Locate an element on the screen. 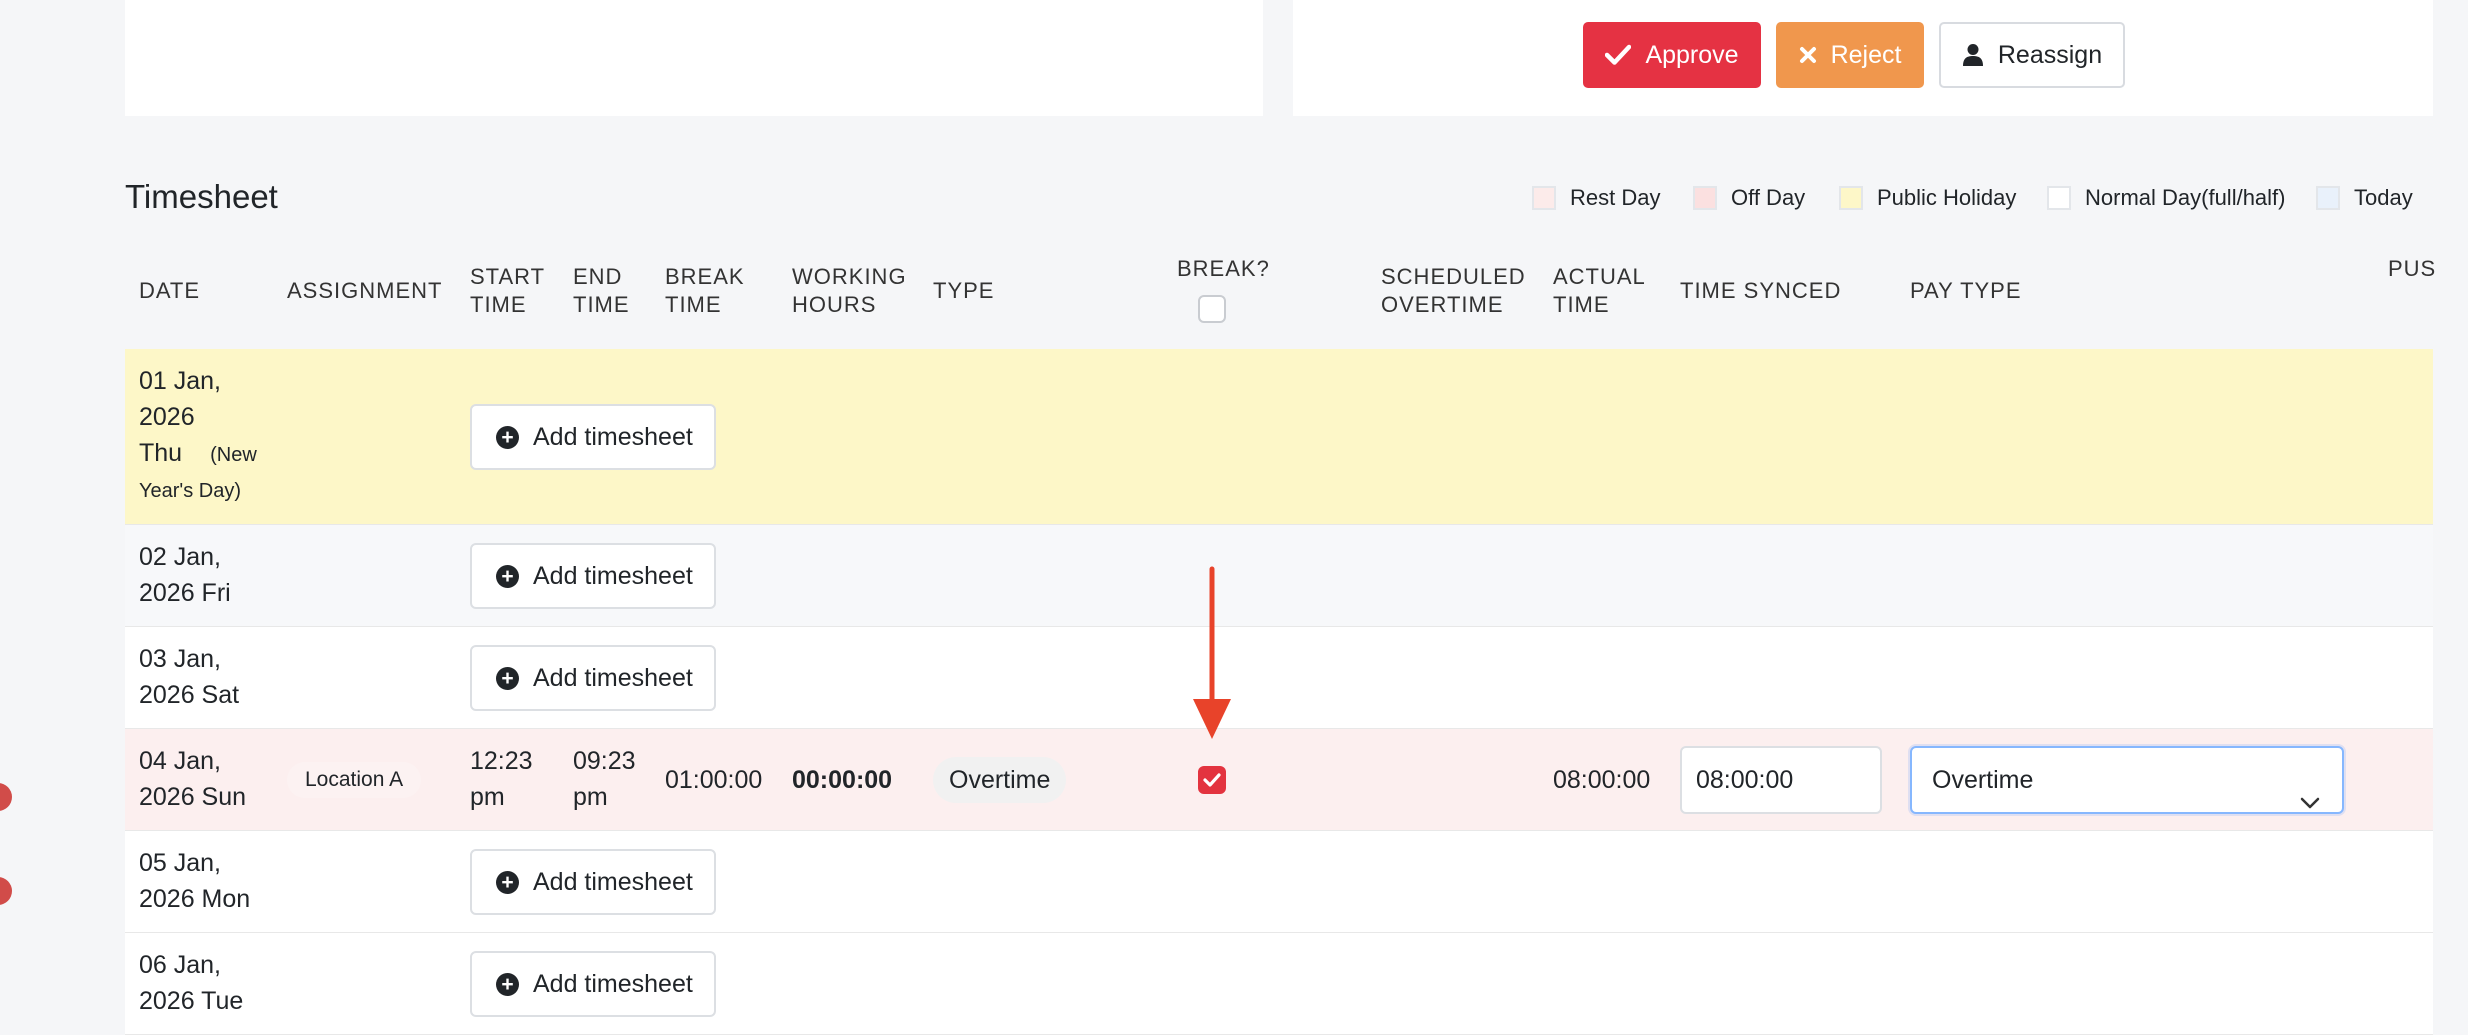 The image size is (2468, 1035). reassign-button: Reassign is located at coordinates (2032, 55).